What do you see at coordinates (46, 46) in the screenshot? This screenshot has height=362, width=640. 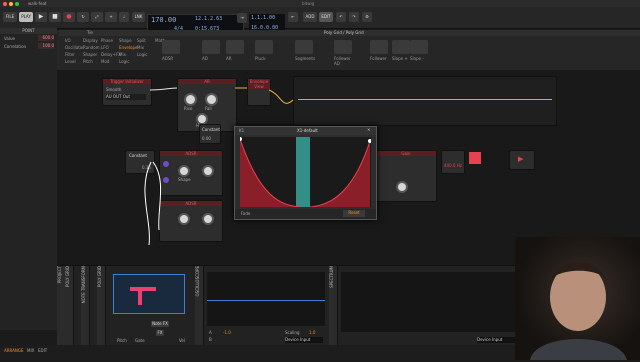 I see `inspector-value-field: 100.0` at bounding box center [46, 46].